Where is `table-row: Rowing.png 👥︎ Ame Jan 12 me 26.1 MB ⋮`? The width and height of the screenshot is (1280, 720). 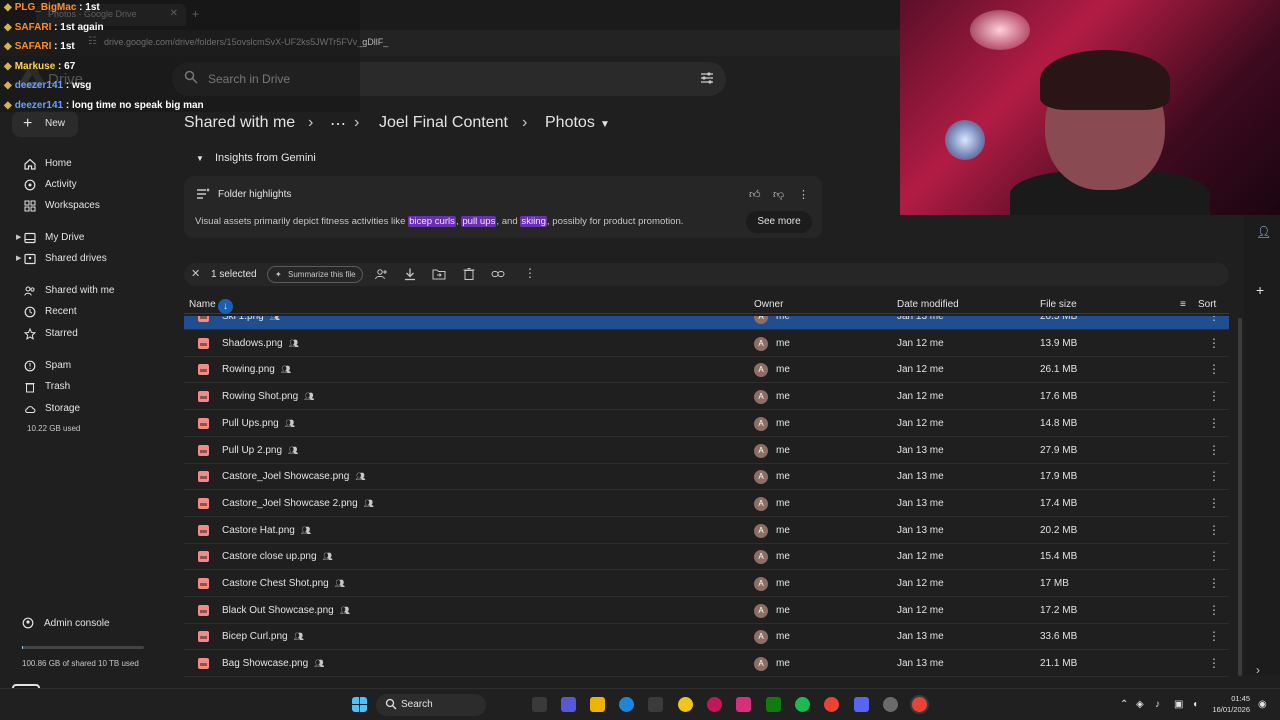 table-row: Rowing.png 👥︎ Ame Jan 12 me 26.1 MB ⋮ is located at coordinates (706, 370).